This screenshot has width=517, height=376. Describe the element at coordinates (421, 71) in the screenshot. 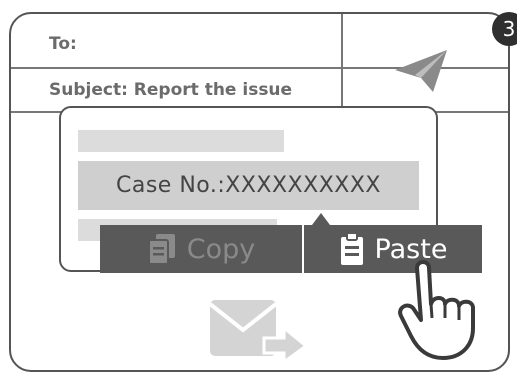

I see `send-icon` at that location.